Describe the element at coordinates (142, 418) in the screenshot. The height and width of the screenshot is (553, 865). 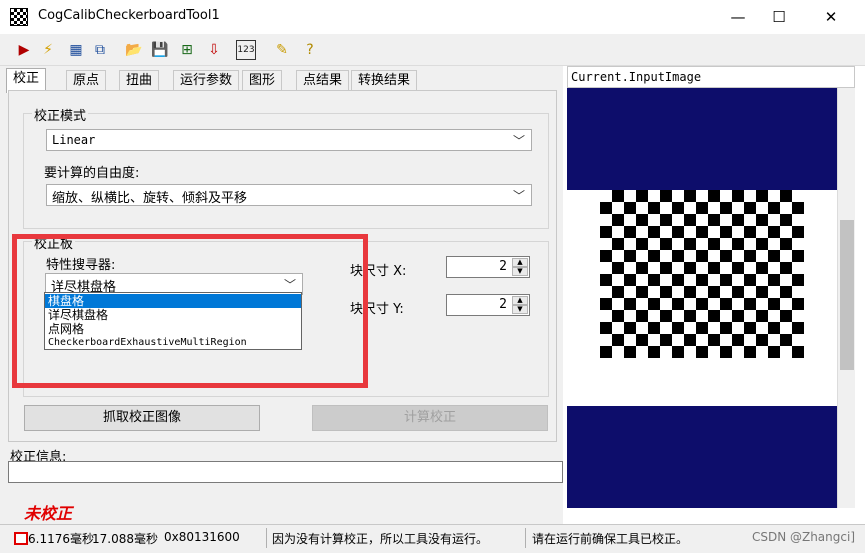
I see `grab-calib-image-button: 抓取校正图像` at that location.